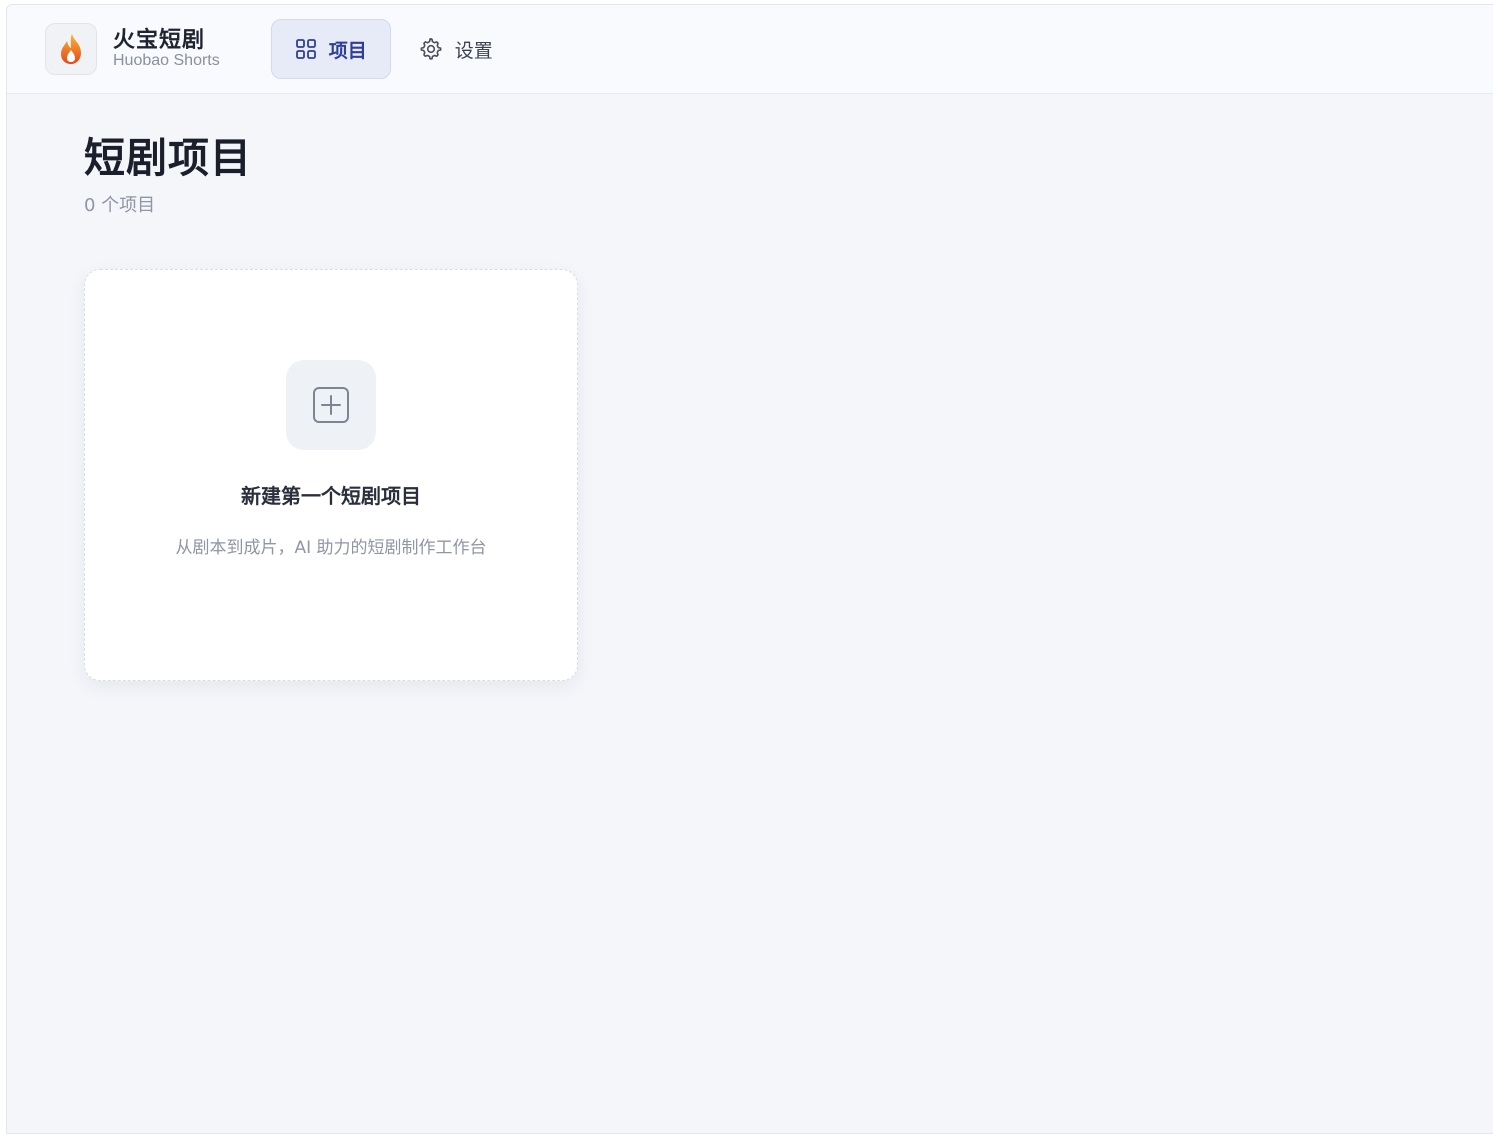  I want to click on app-subtitle: Huobao Shorts, so click(166, 60).